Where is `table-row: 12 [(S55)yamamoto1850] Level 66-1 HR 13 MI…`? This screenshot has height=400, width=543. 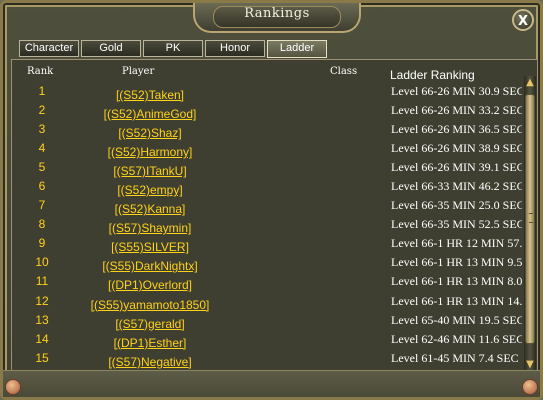 table-row: 12 [(S55)yamamoto1850] Level 66-1 HR 13 MI… is located at coordinates (267, 301).